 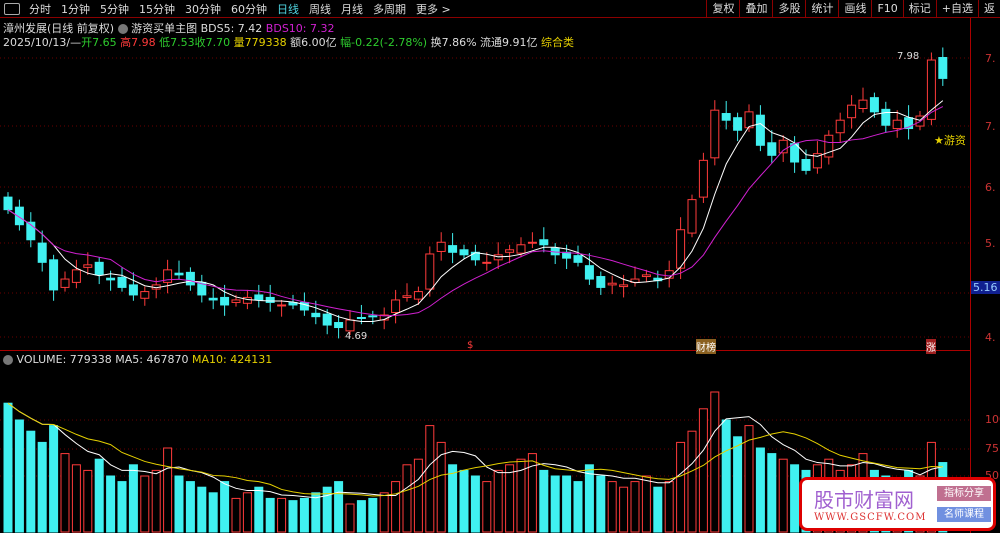 What do you see at coordinates (964, 493) in the screenshot?
I see `watermark-tag-1: 指标分享` at bounding box center [964, 493].